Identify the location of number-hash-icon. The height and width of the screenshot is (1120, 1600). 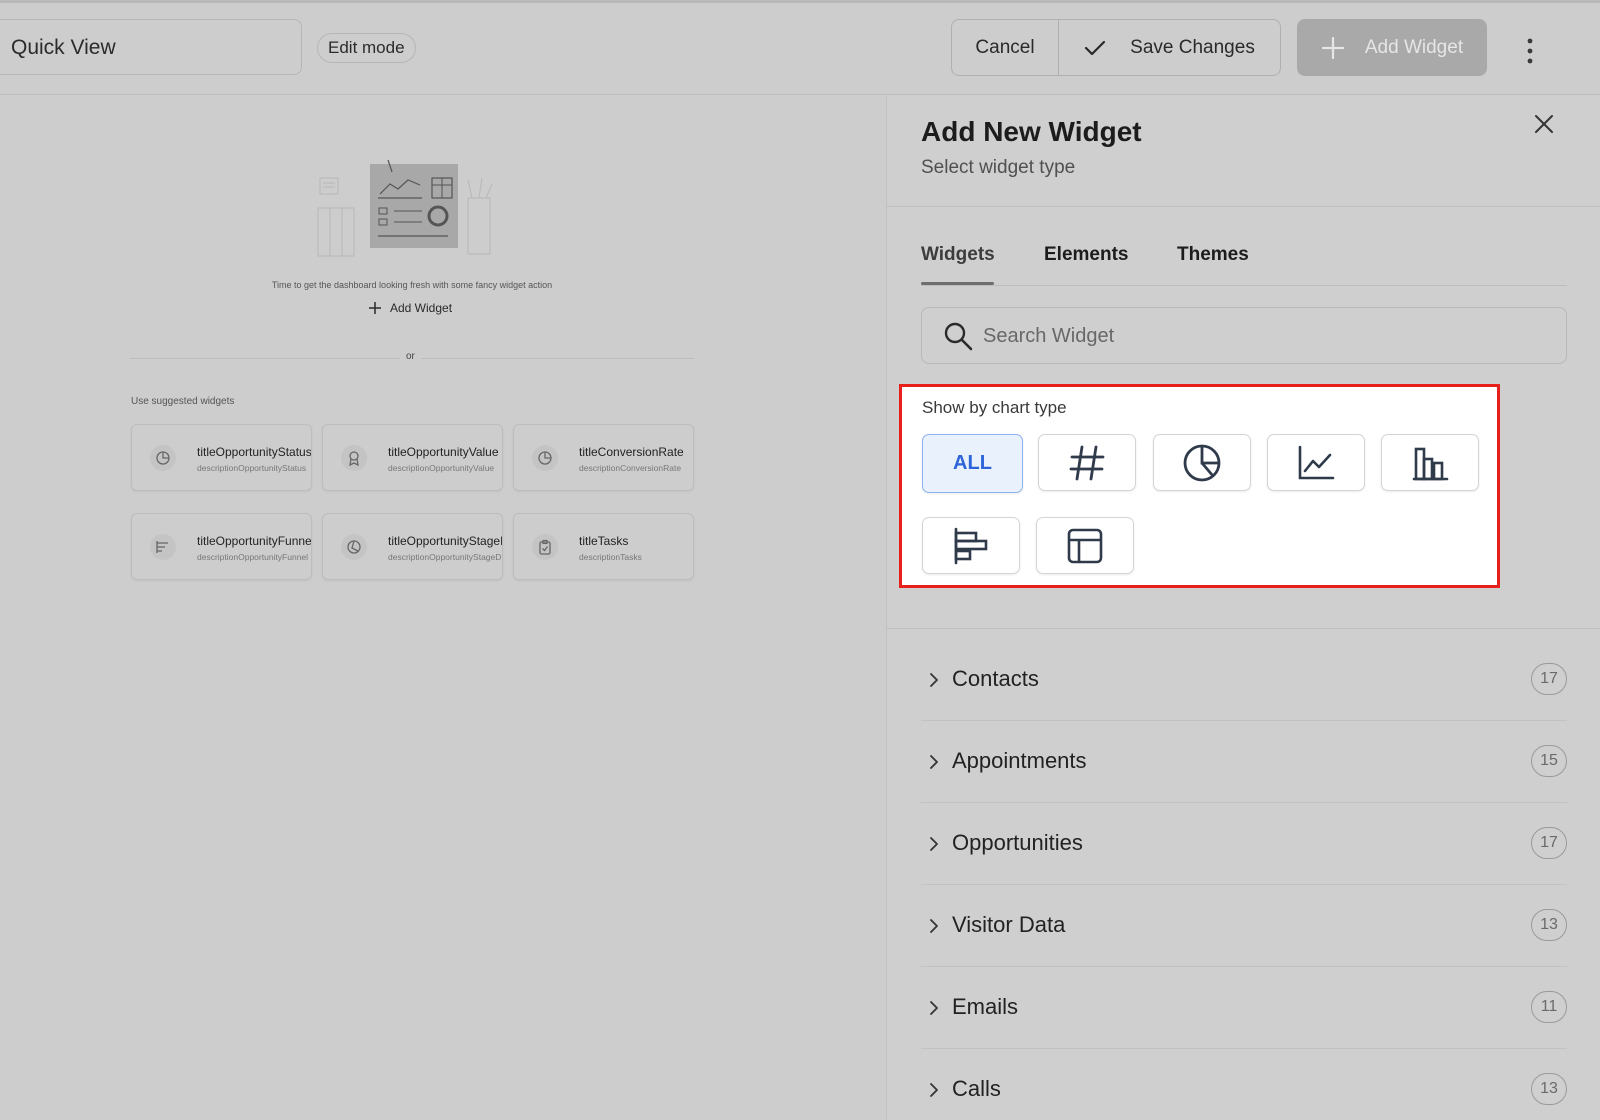
(1087, 462).